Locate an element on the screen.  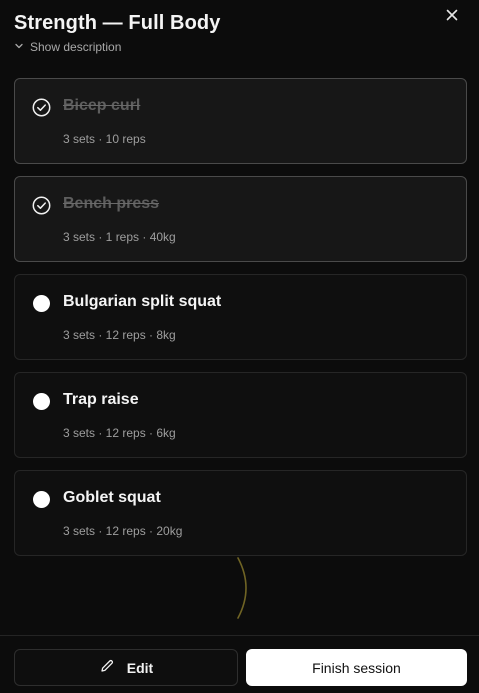
exercise-meta: 3 sets · 12 reps · 6kg is located at coordinates (119, 433).